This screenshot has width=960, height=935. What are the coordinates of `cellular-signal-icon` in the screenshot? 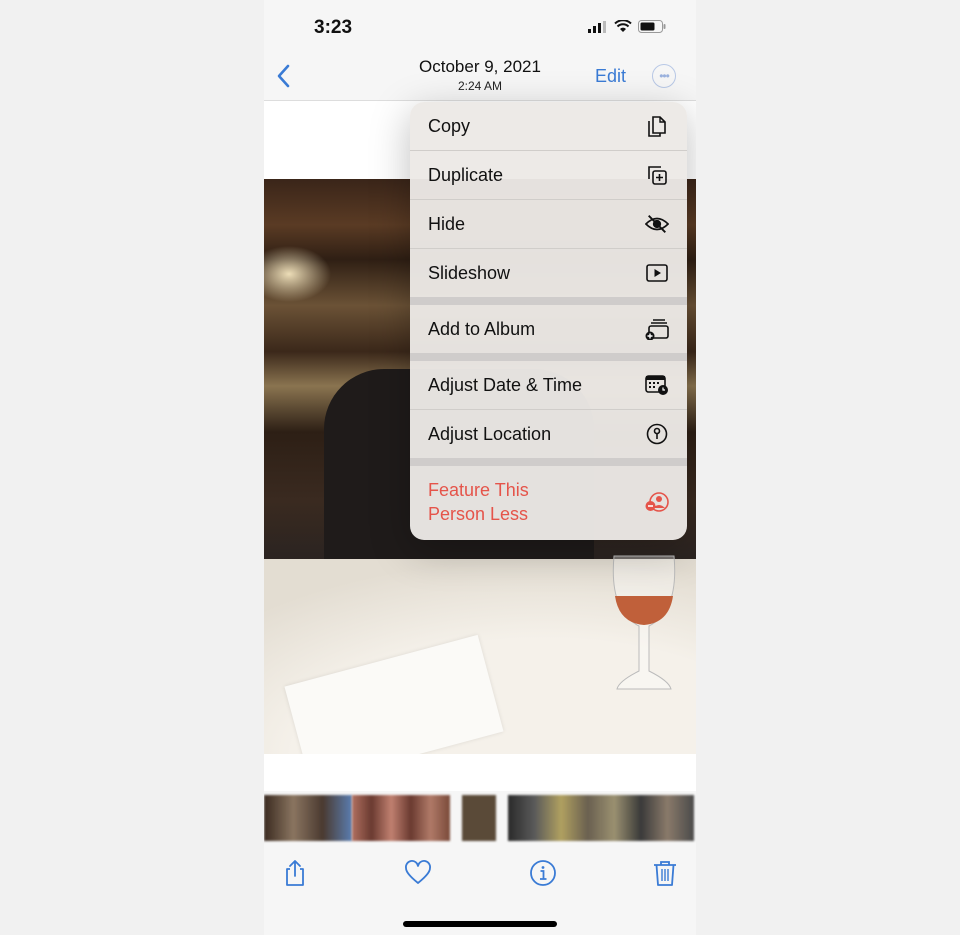 It's located at (597, 26).